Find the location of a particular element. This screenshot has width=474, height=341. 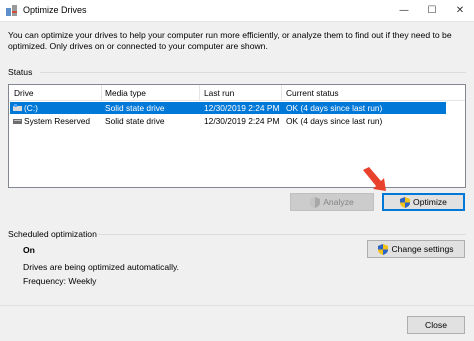

title-bar: Optimize Drives — ☐ ✕ is located at coordinates (237, 11).